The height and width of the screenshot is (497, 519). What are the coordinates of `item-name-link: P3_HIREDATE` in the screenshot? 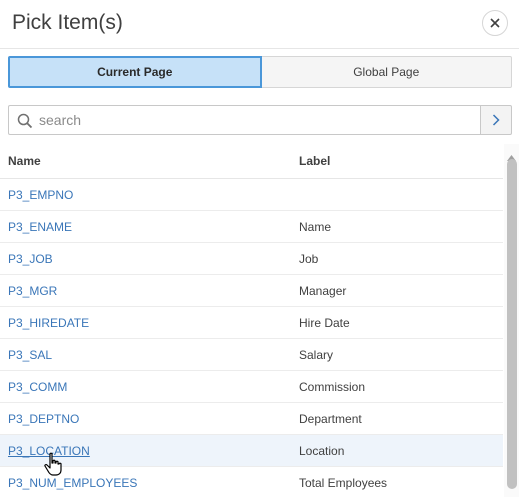 It's located at (48, 323).